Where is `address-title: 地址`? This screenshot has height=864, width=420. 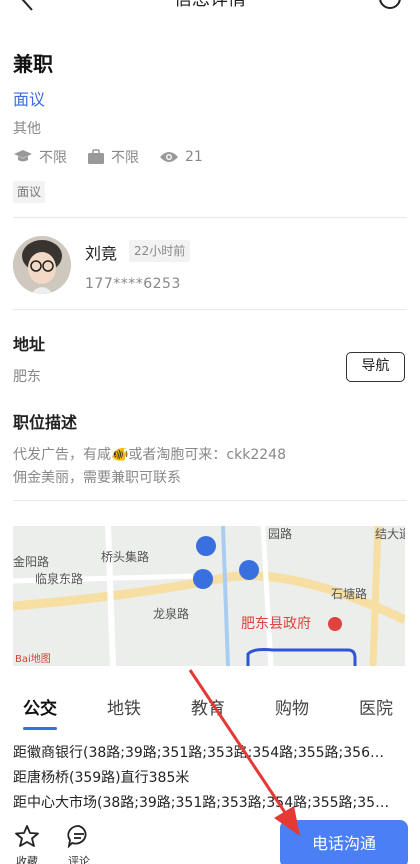
address-title: 地址 is located at coordinates (29, 344).